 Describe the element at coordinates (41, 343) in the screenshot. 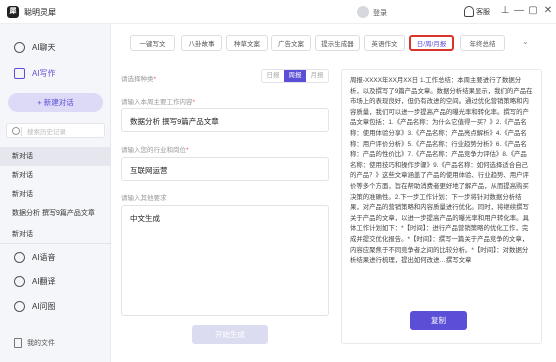

I see `my-files-label: 我的文件` at that location.